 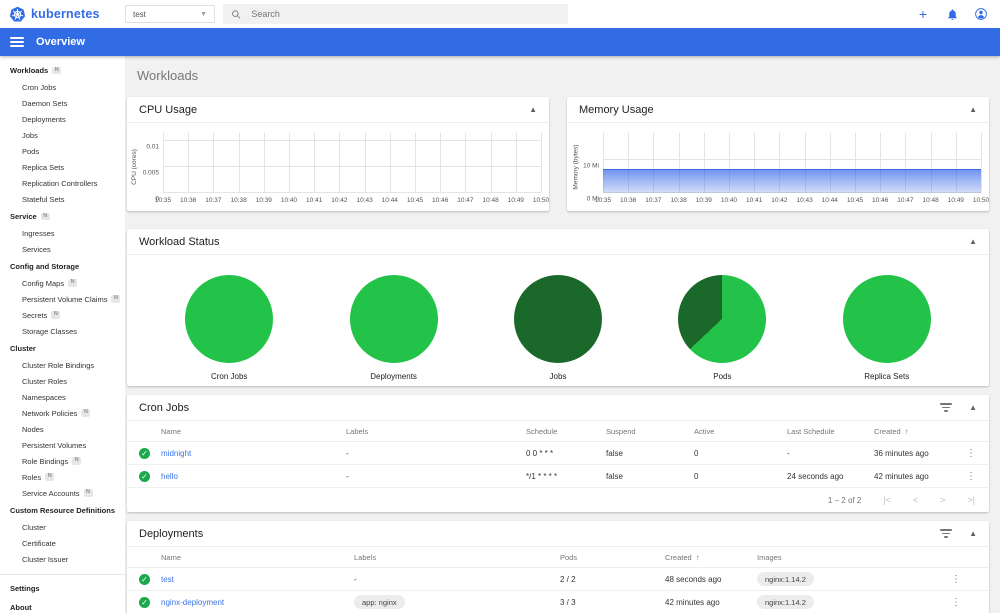 I want to click on resource-link-test: test, so click(x=167, y=579).